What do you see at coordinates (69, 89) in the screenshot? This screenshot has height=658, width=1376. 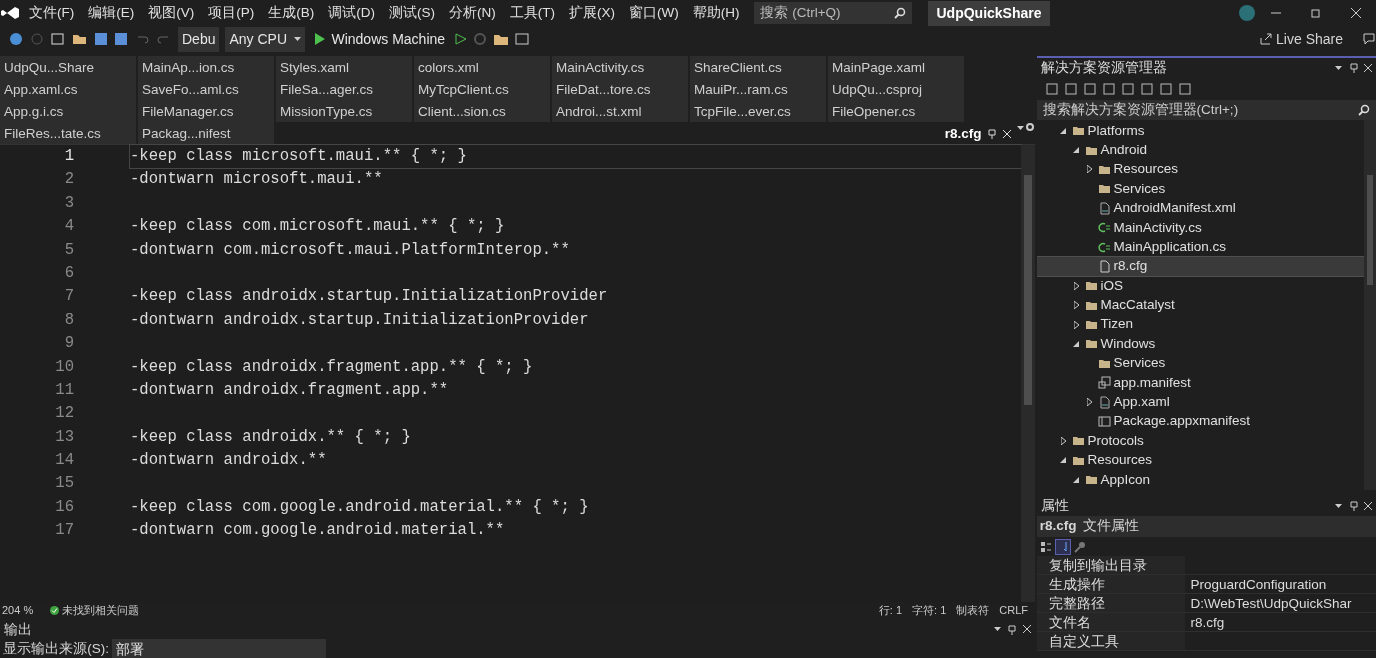 I see `document-tab: App.xaml.cs` at bounding box center [69, 89].